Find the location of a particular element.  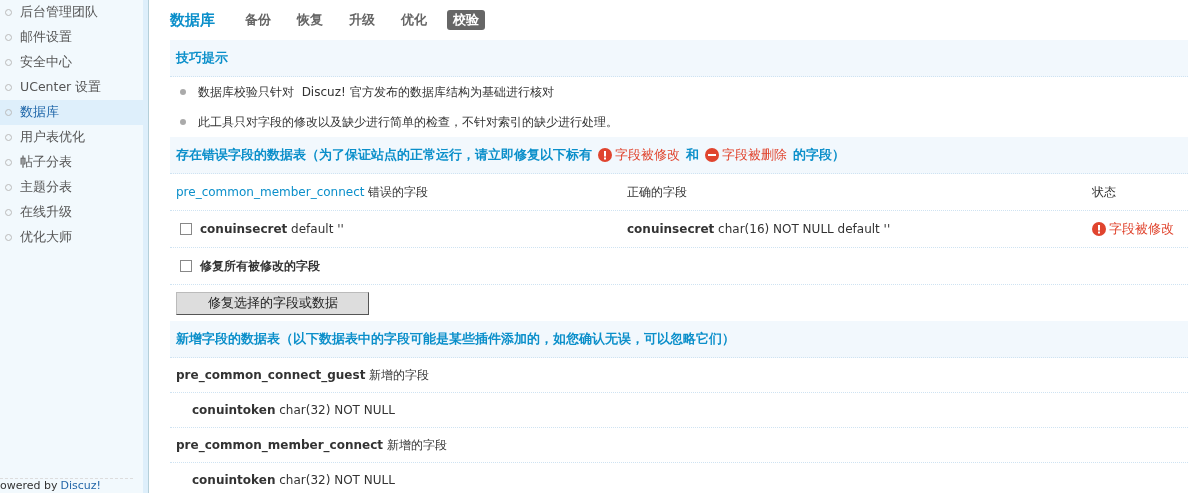

sidebar-item: 安全中心 is located at coordinates (71, 62).